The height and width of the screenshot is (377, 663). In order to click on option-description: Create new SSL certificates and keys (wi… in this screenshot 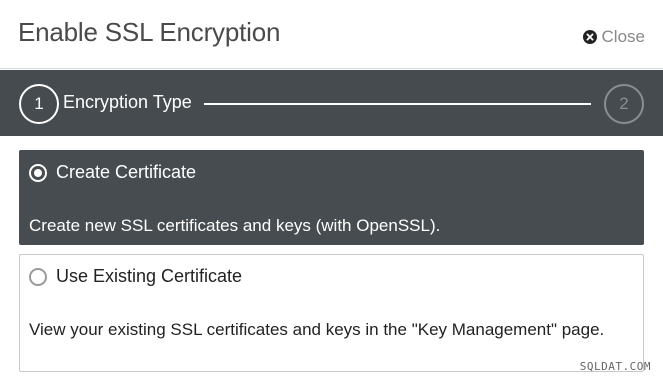, I will do `click(235, 225)`.